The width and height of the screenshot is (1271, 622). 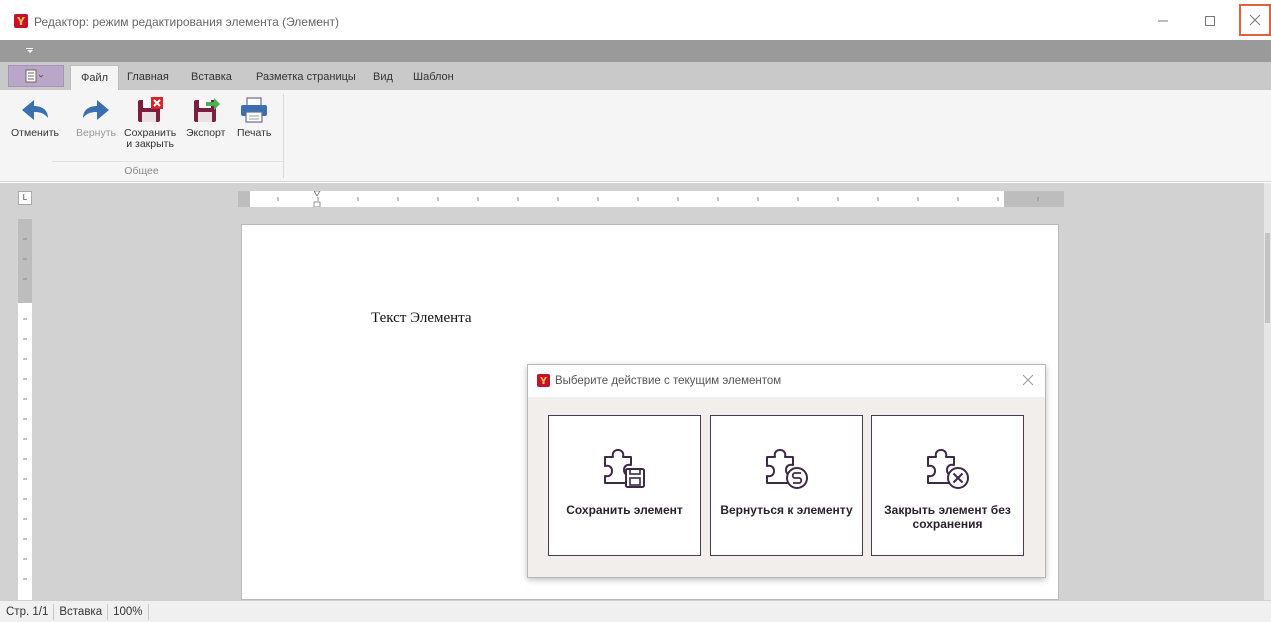 I want to click on return-to-element-label: Вернуться к элементу, so click(x=786, y=510).